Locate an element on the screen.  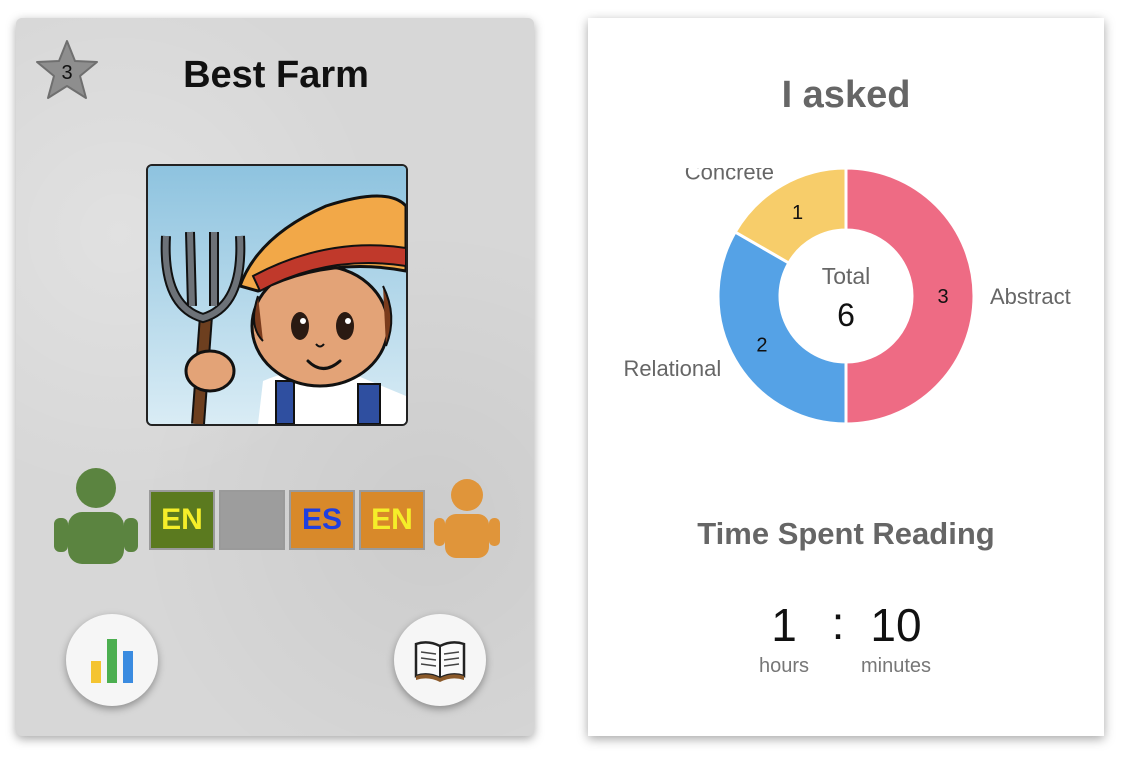
open-book-icon is located at coordinates (440, 661).